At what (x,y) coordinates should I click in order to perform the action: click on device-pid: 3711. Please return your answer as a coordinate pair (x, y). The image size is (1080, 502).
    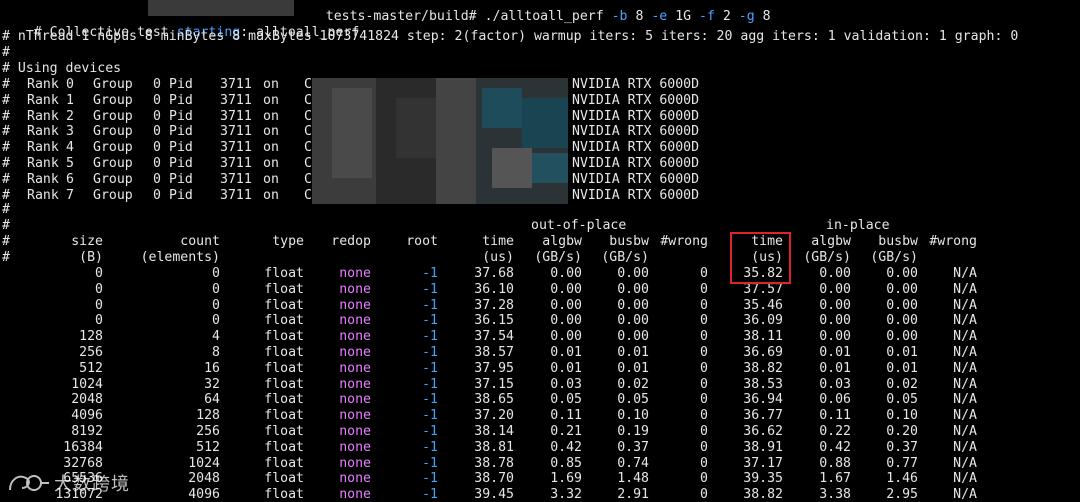
    Looking at the image, I should click on (236, 163).